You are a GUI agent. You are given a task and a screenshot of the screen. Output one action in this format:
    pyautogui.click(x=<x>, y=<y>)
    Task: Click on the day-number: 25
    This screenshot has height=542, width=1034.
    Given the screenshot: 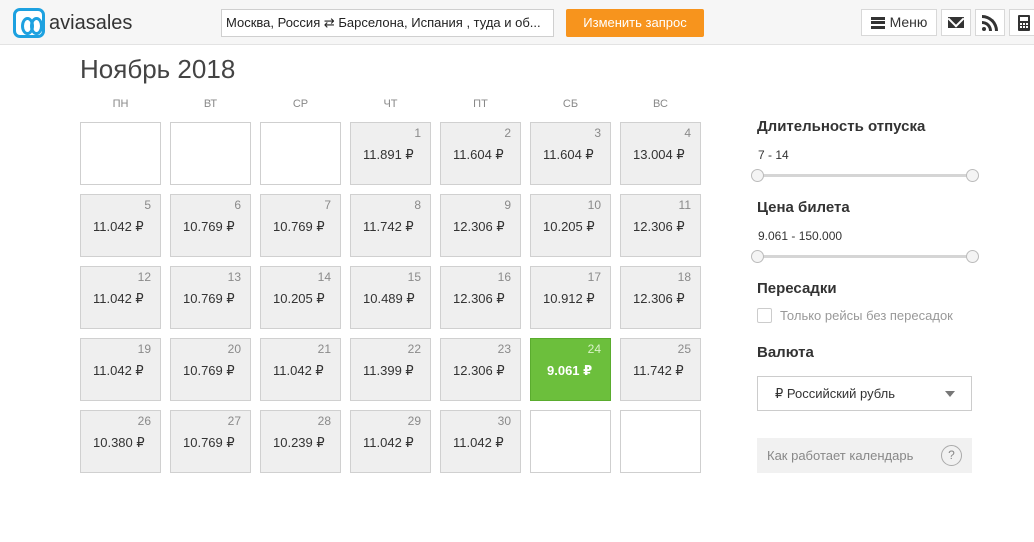 What is the action you would take?
    pyautogui.click(x=684, y=349)
    